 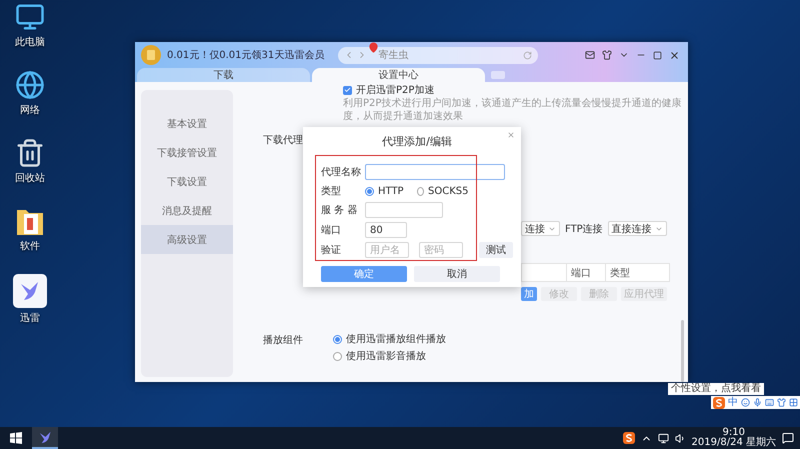 What do you see at coordinates (682, 351) in the screenshot?
I see `scrollbar` at bounding box center [682, 351].